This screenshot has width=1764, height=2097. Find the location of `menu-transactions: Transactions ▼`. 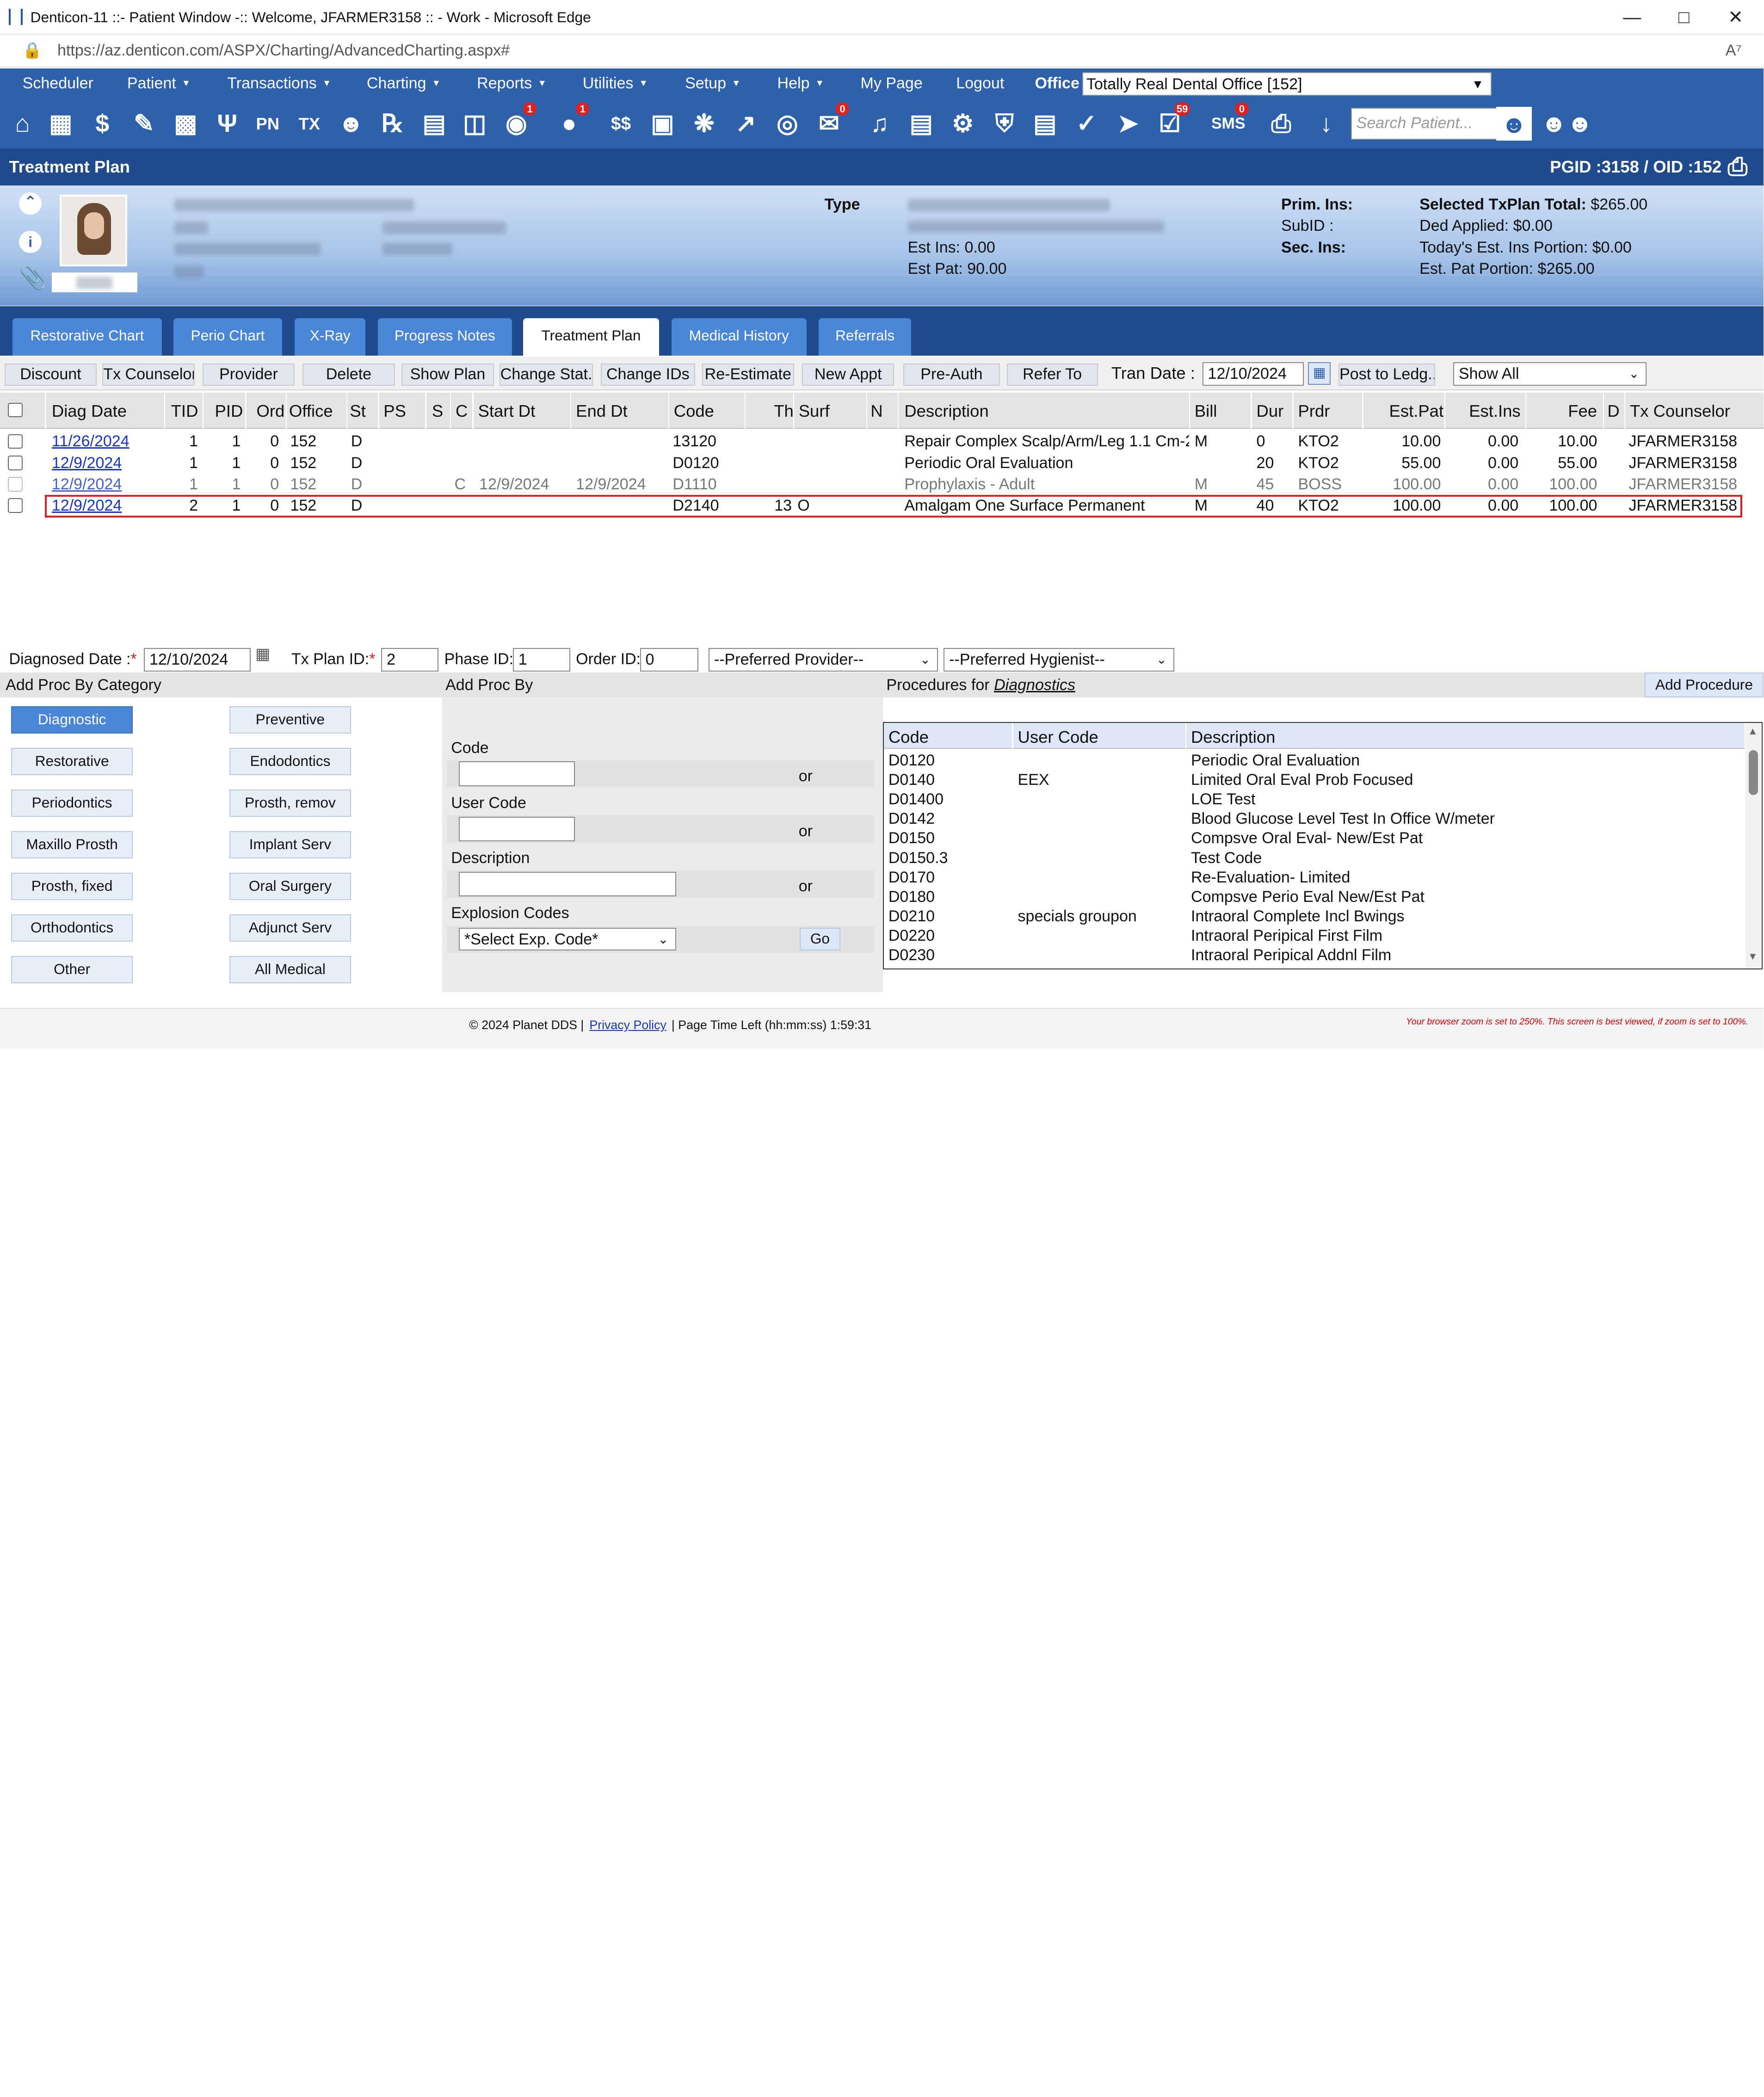

menu-transactions: Transactions ▼ is located at coordinates (279, 83).